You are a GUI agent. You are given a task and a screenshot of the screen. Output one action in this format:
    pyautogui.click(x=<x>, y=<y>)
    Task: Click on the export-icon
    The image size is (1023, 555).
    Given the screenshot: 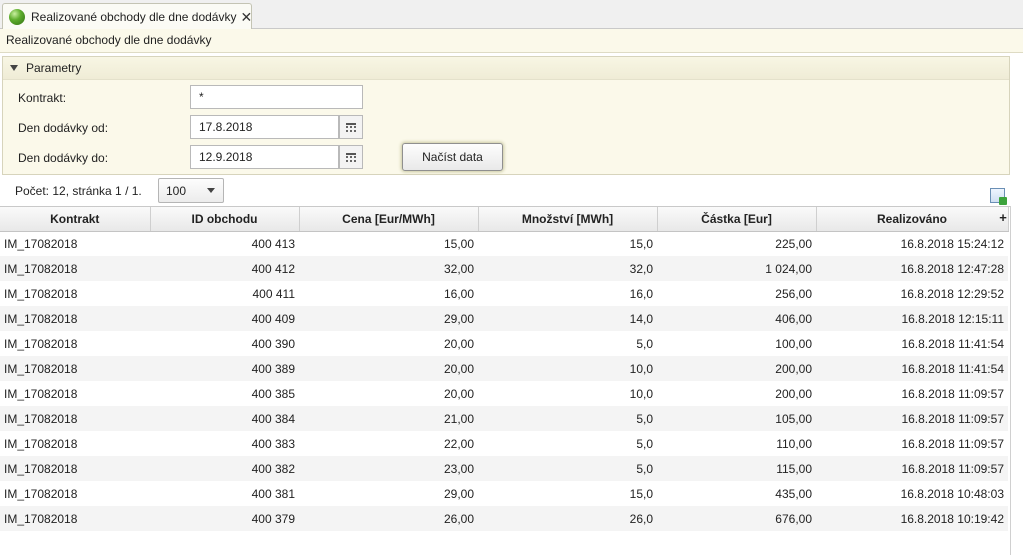 What is the action you would take?
    pyautogui.click(x=998, y=196)
    